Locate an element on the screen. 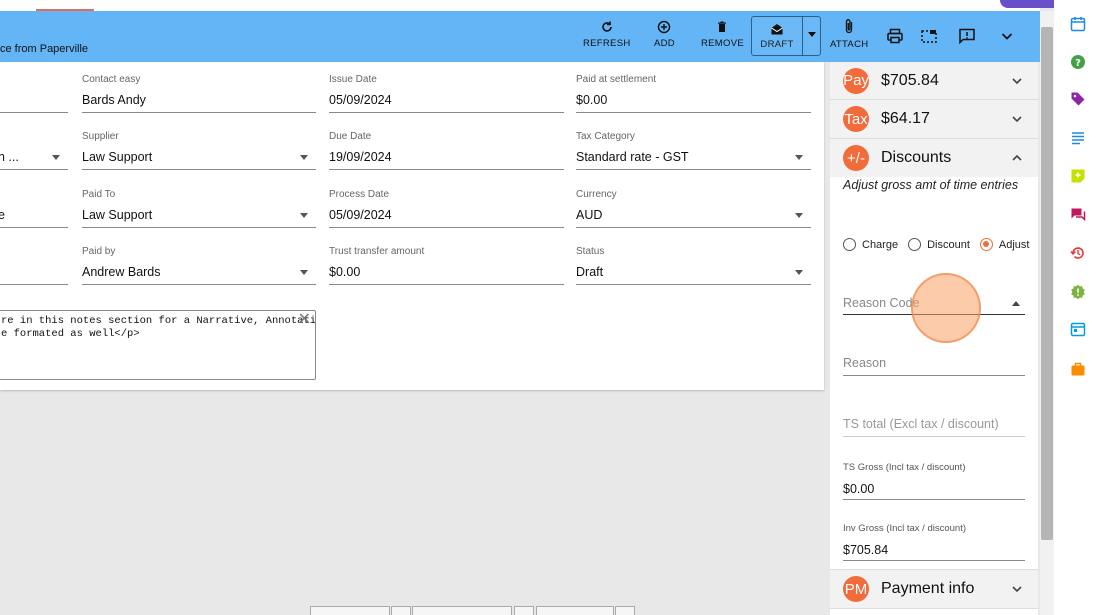 The width and height of the screenshot is (1101, 615). list-icon is located at coordinates (1078, 138).